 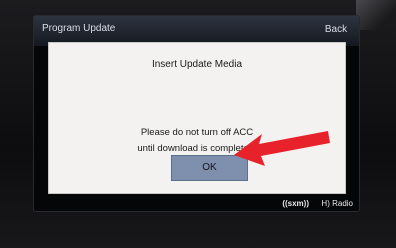 What do you see at coordinates (282, 148) in the screenshot?
I see `red-arrow-icon` at bounding box center [282, 148].